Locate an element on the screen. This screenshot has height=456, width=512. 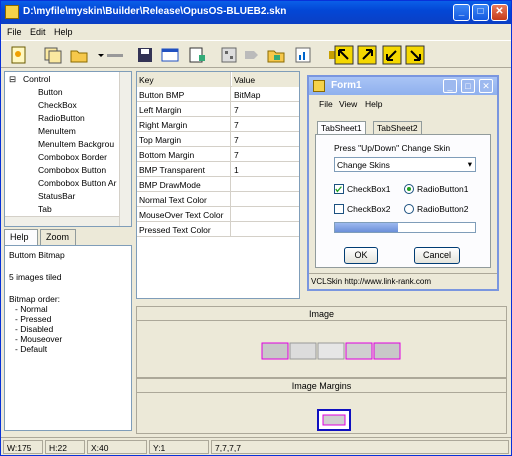
preview-menu-view: View is located at coordinates (348, 104).